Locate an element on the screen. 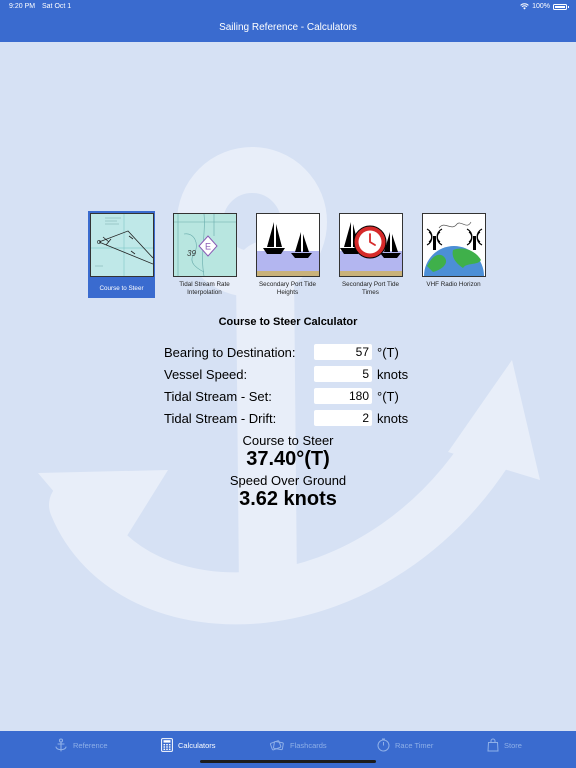 This screenshot has height=768, width=576. tab-reference: Reference is located at coordinates (81, 745).